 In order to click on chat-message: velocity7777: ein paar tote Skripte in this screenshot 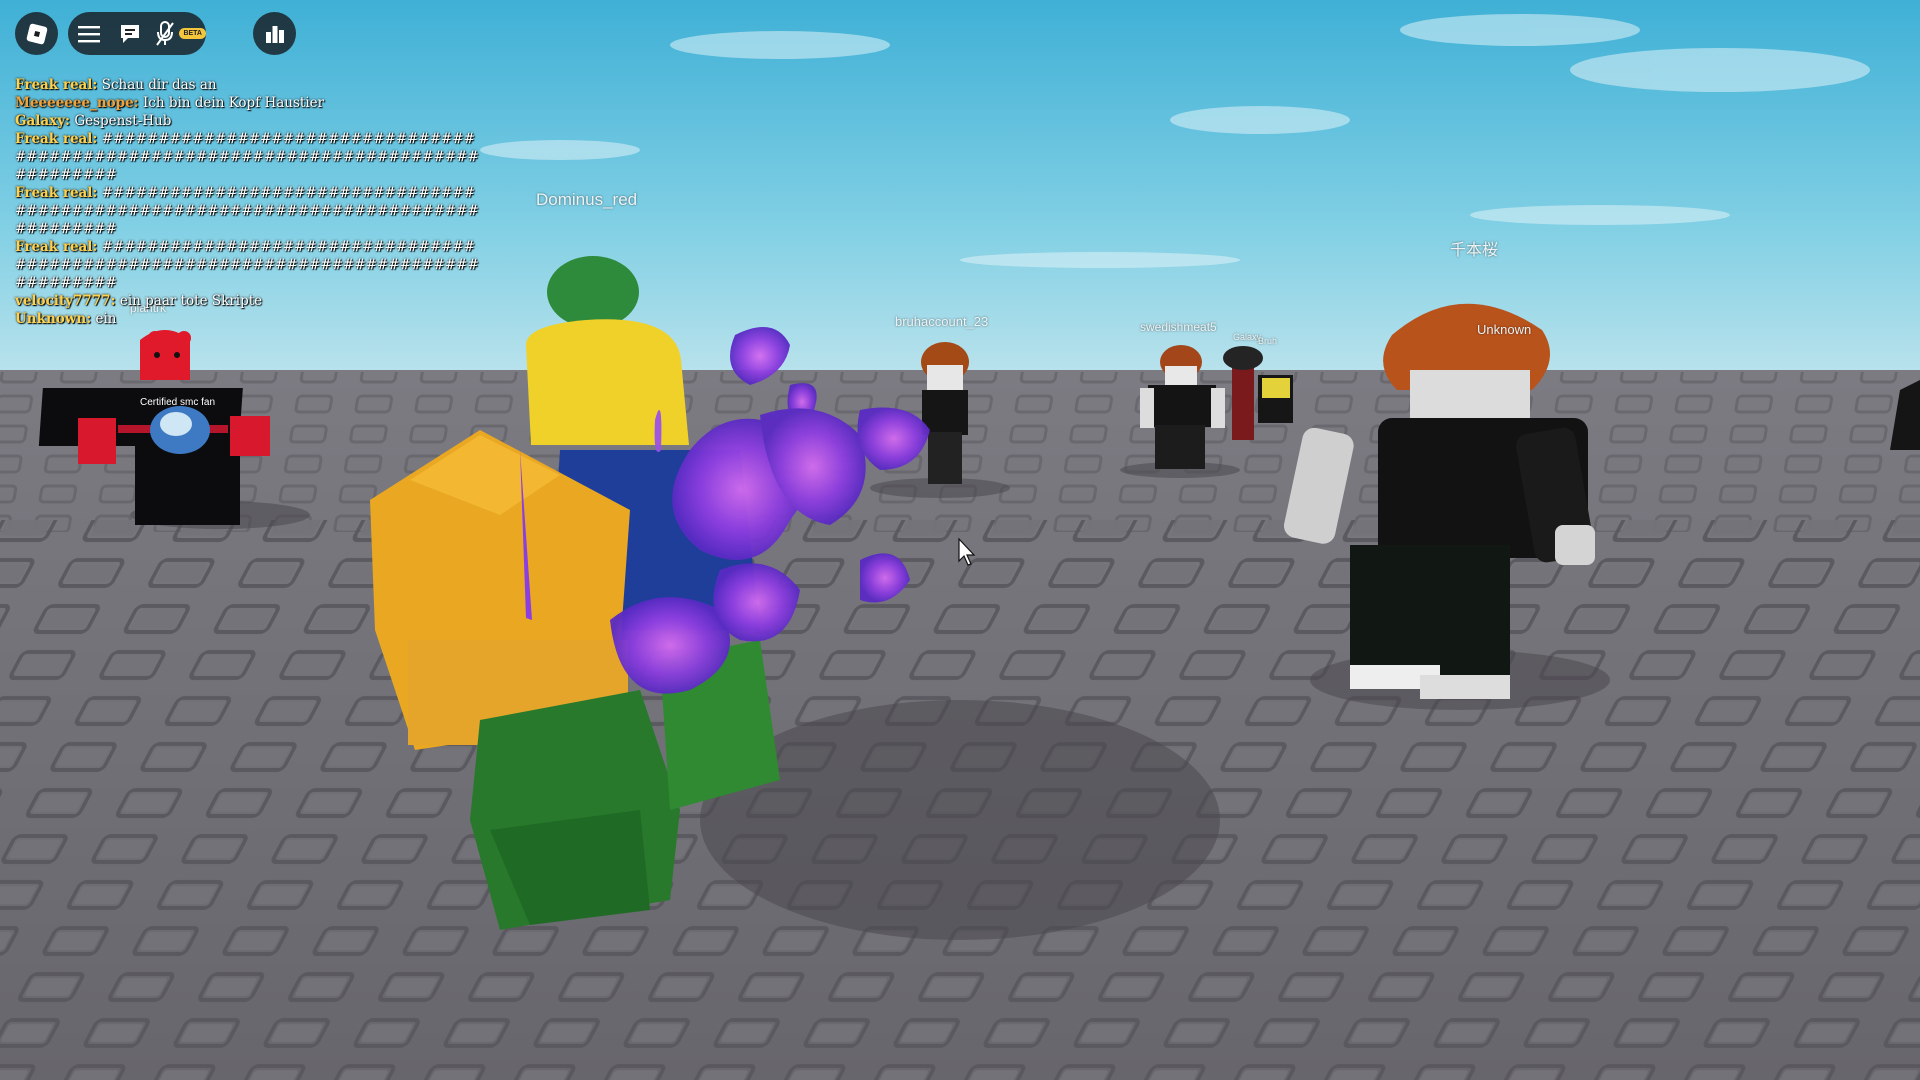, I will do `click(250, 301)`.